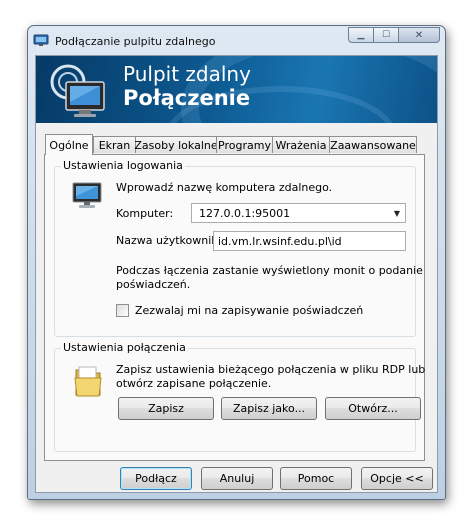 The image size is (472, 527). Describe the element at coordinates (176, 144) in the screenshot. I see `tab-local-resources: Zasoby lokalne` at that location.